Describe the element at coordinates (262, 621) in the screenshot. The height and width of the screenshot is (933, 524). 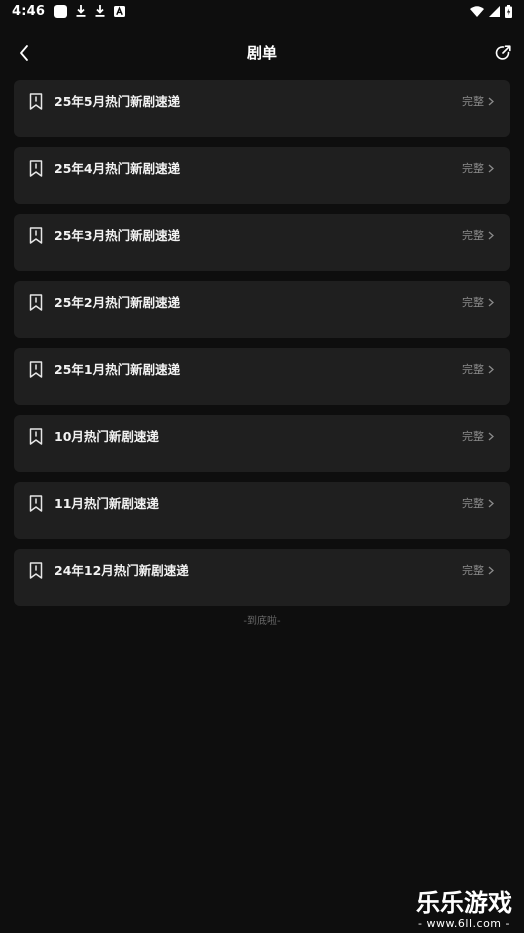
I see `end-of-list-text: -到底啦-` at that location.